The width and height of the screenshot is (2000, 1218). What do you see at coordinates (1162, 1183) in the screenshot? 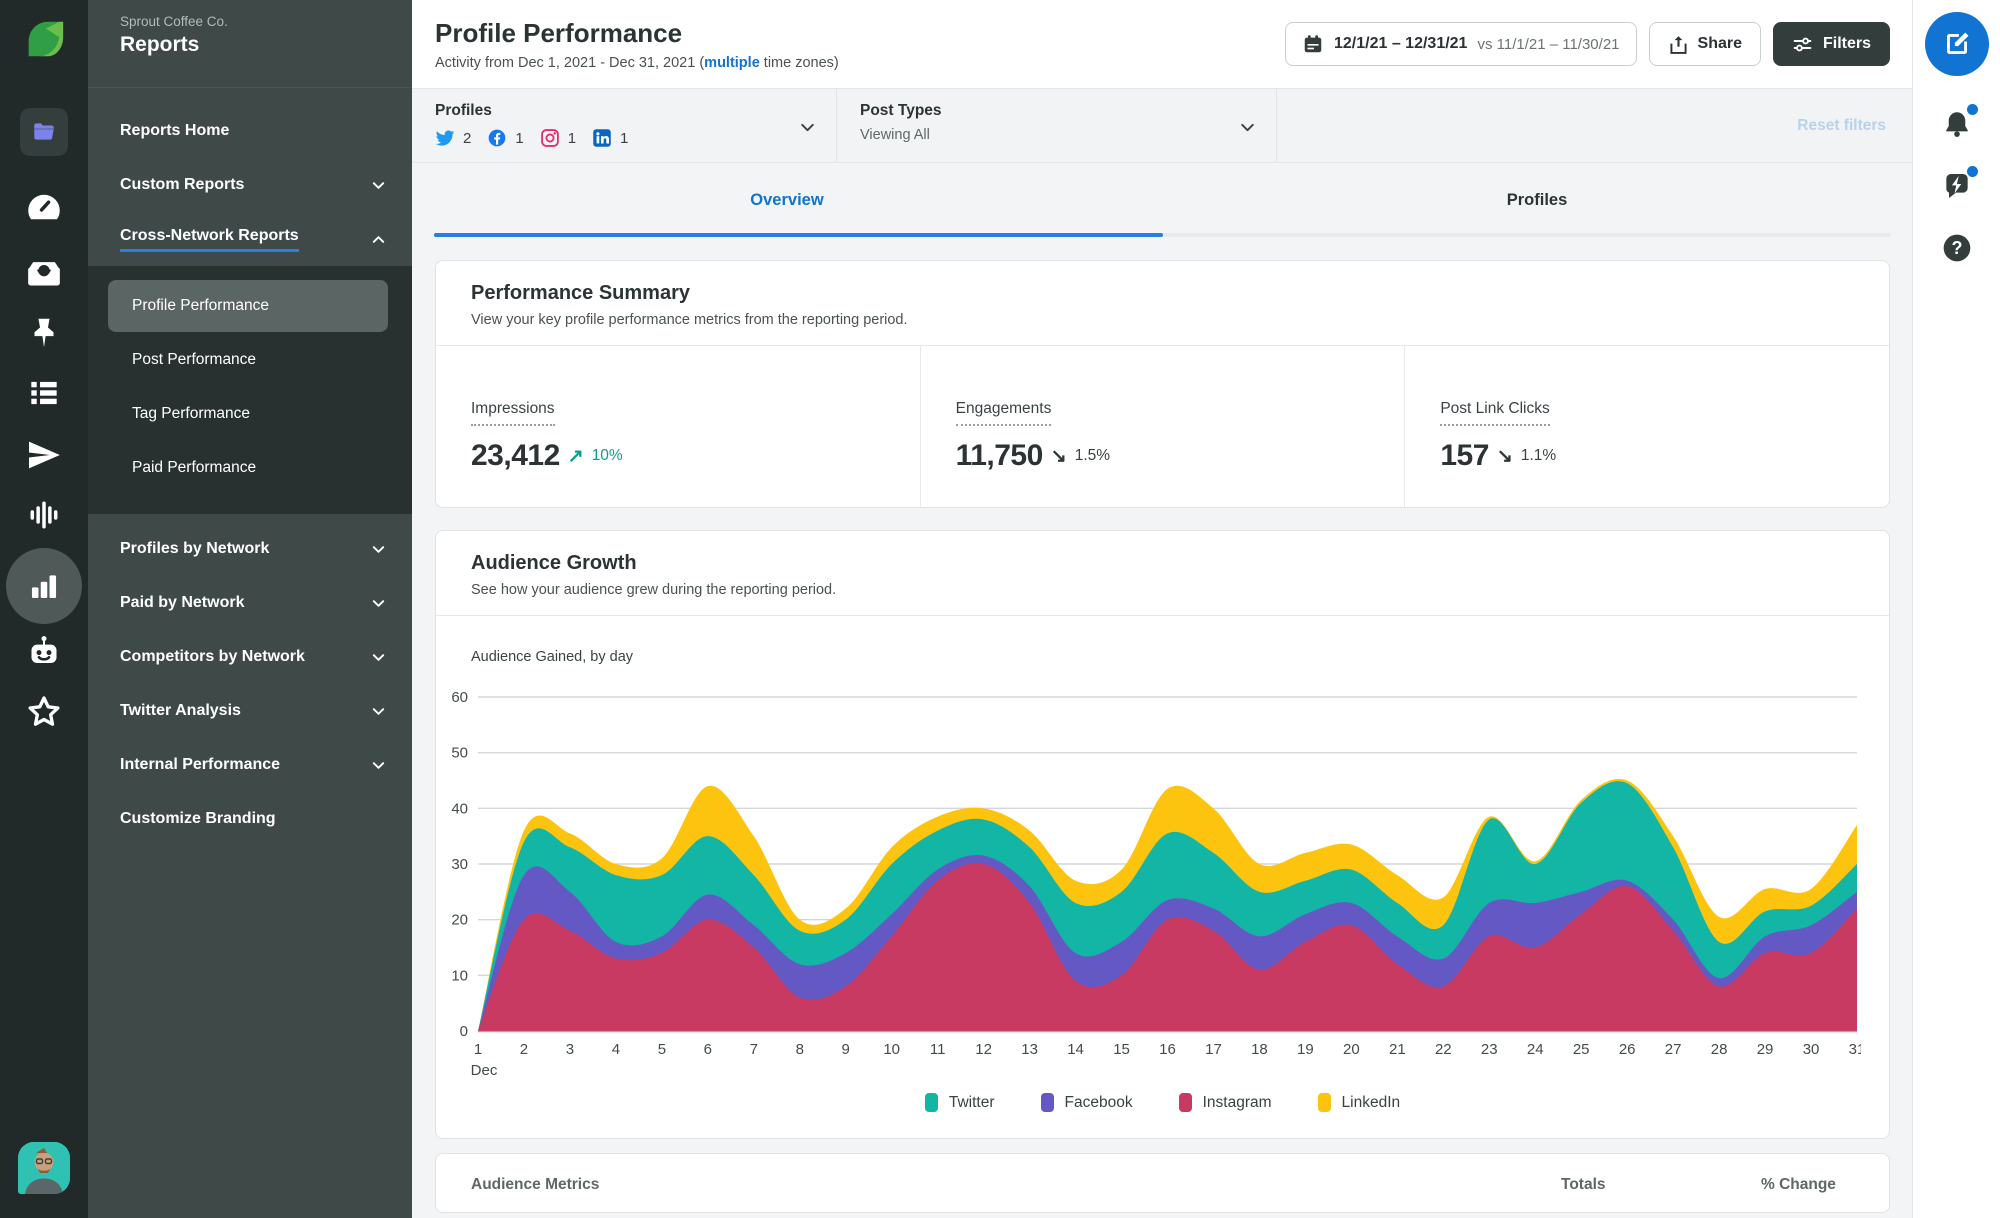
I see `audience-metrics-card: Audience Metrics Totals % Change` at bounding box center [1162, 1183].